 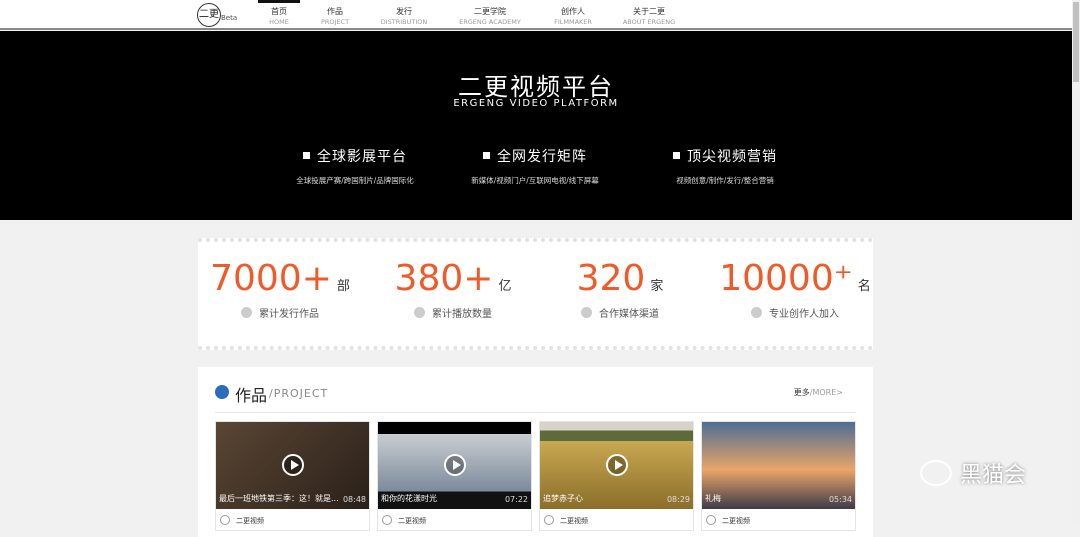 I want to click on feature: 全网发行矩阵新媒体/视频门户/互联网电视/线下屏幕, so click(x=535, y=166).